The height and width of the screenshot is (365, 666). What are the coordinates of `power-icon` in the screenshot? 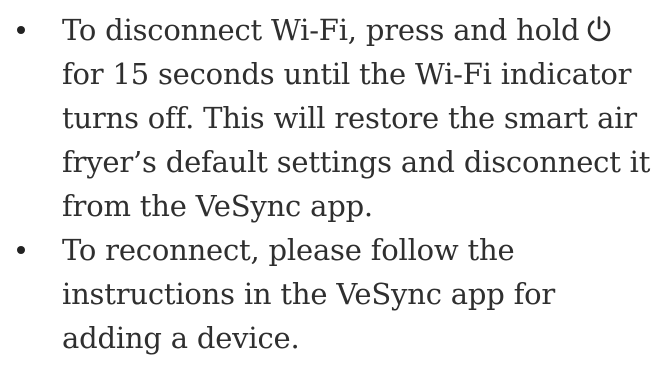 It's located at (599, 29).